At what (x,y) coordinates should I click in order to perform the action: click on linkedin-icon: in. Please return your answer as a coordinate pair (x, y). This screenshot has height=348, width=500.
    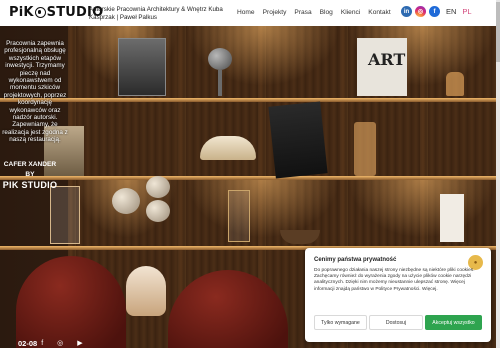
    Looking at the image, I should click on (406, 11).